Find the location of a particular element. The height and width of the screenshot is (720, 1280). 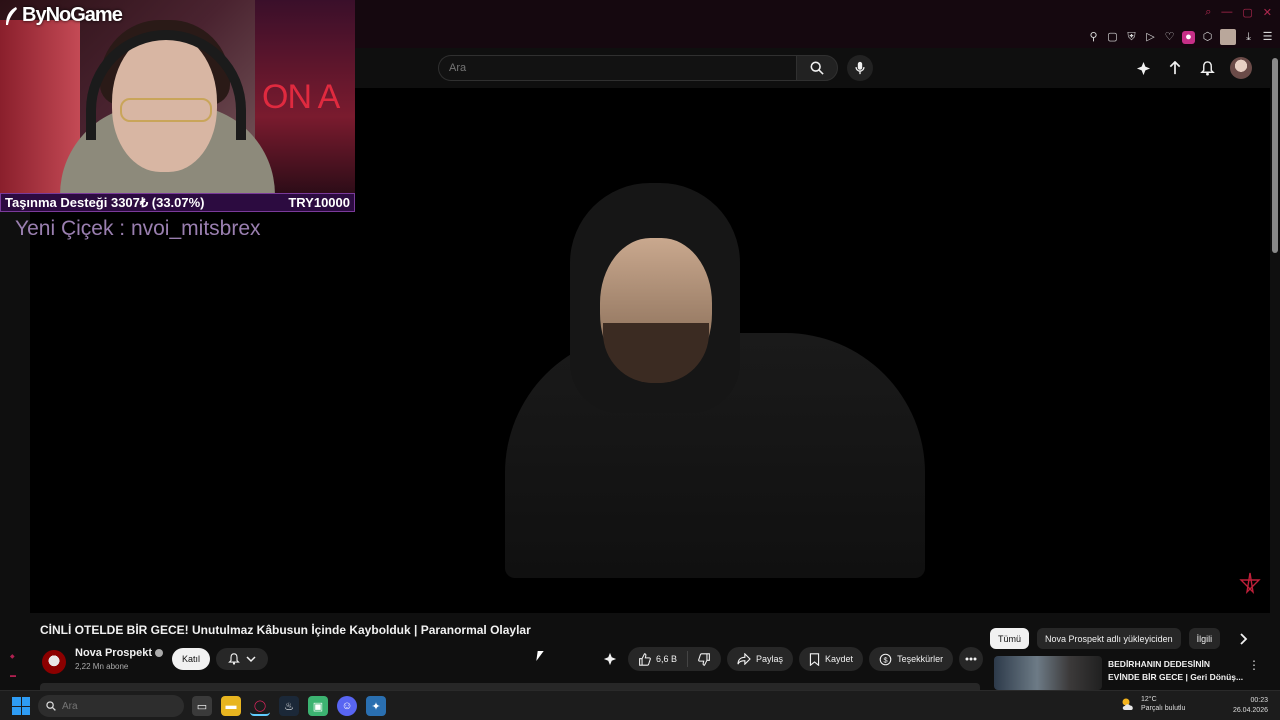

partly-cloudy-icon is located at coordinates (1127, 704).